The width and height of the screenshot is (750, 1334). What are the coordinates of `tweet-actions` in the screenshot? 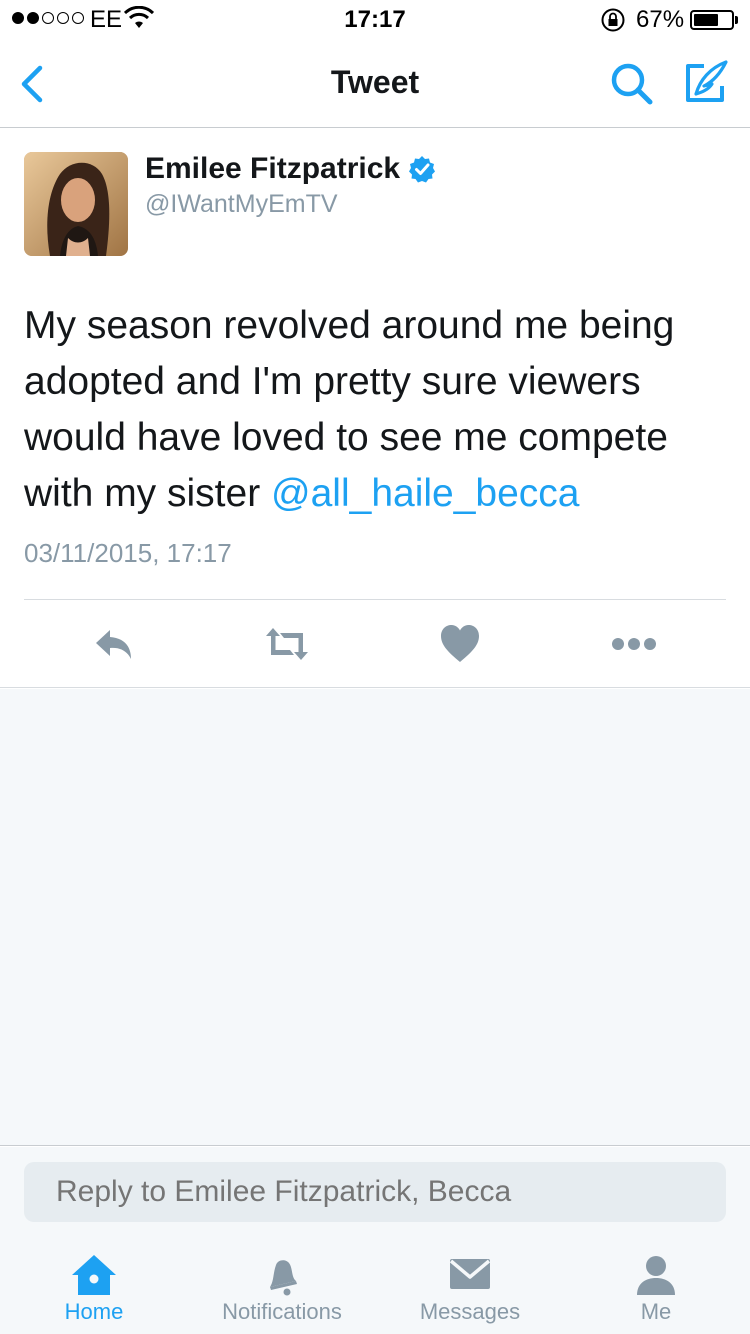 It's located at (375, 644).